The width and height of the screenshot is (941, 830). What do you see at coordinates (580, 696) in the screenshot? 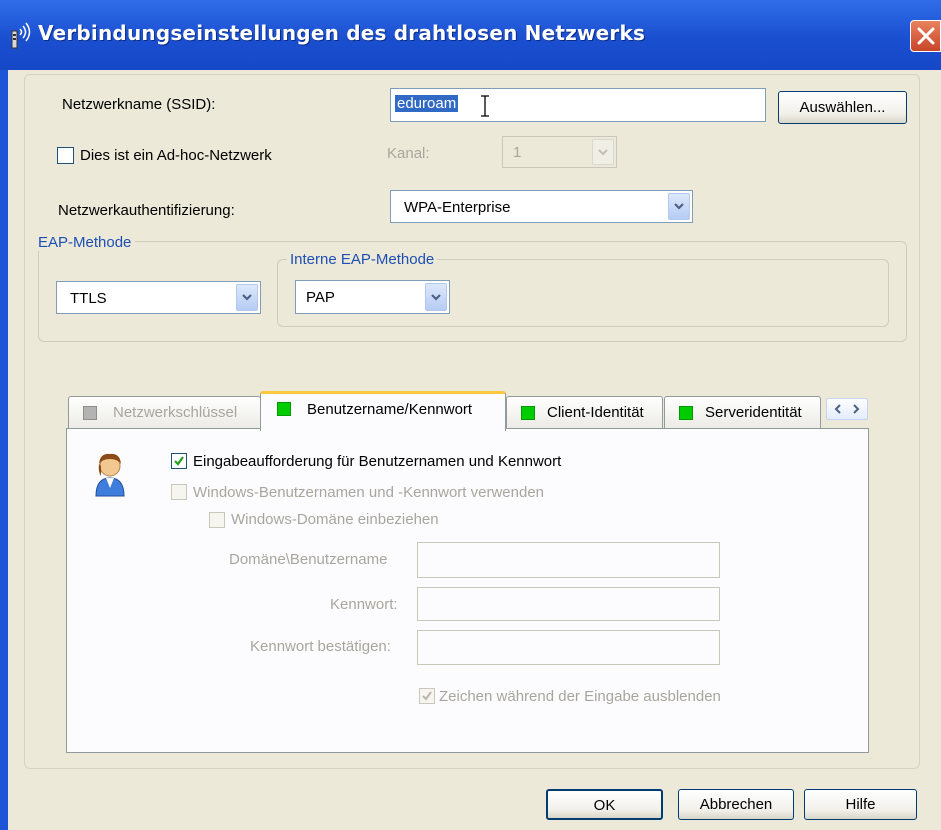
I see `hide-characters-label: Zeichen während der Eingabe ausblenden` at bounding box center [580, 696].